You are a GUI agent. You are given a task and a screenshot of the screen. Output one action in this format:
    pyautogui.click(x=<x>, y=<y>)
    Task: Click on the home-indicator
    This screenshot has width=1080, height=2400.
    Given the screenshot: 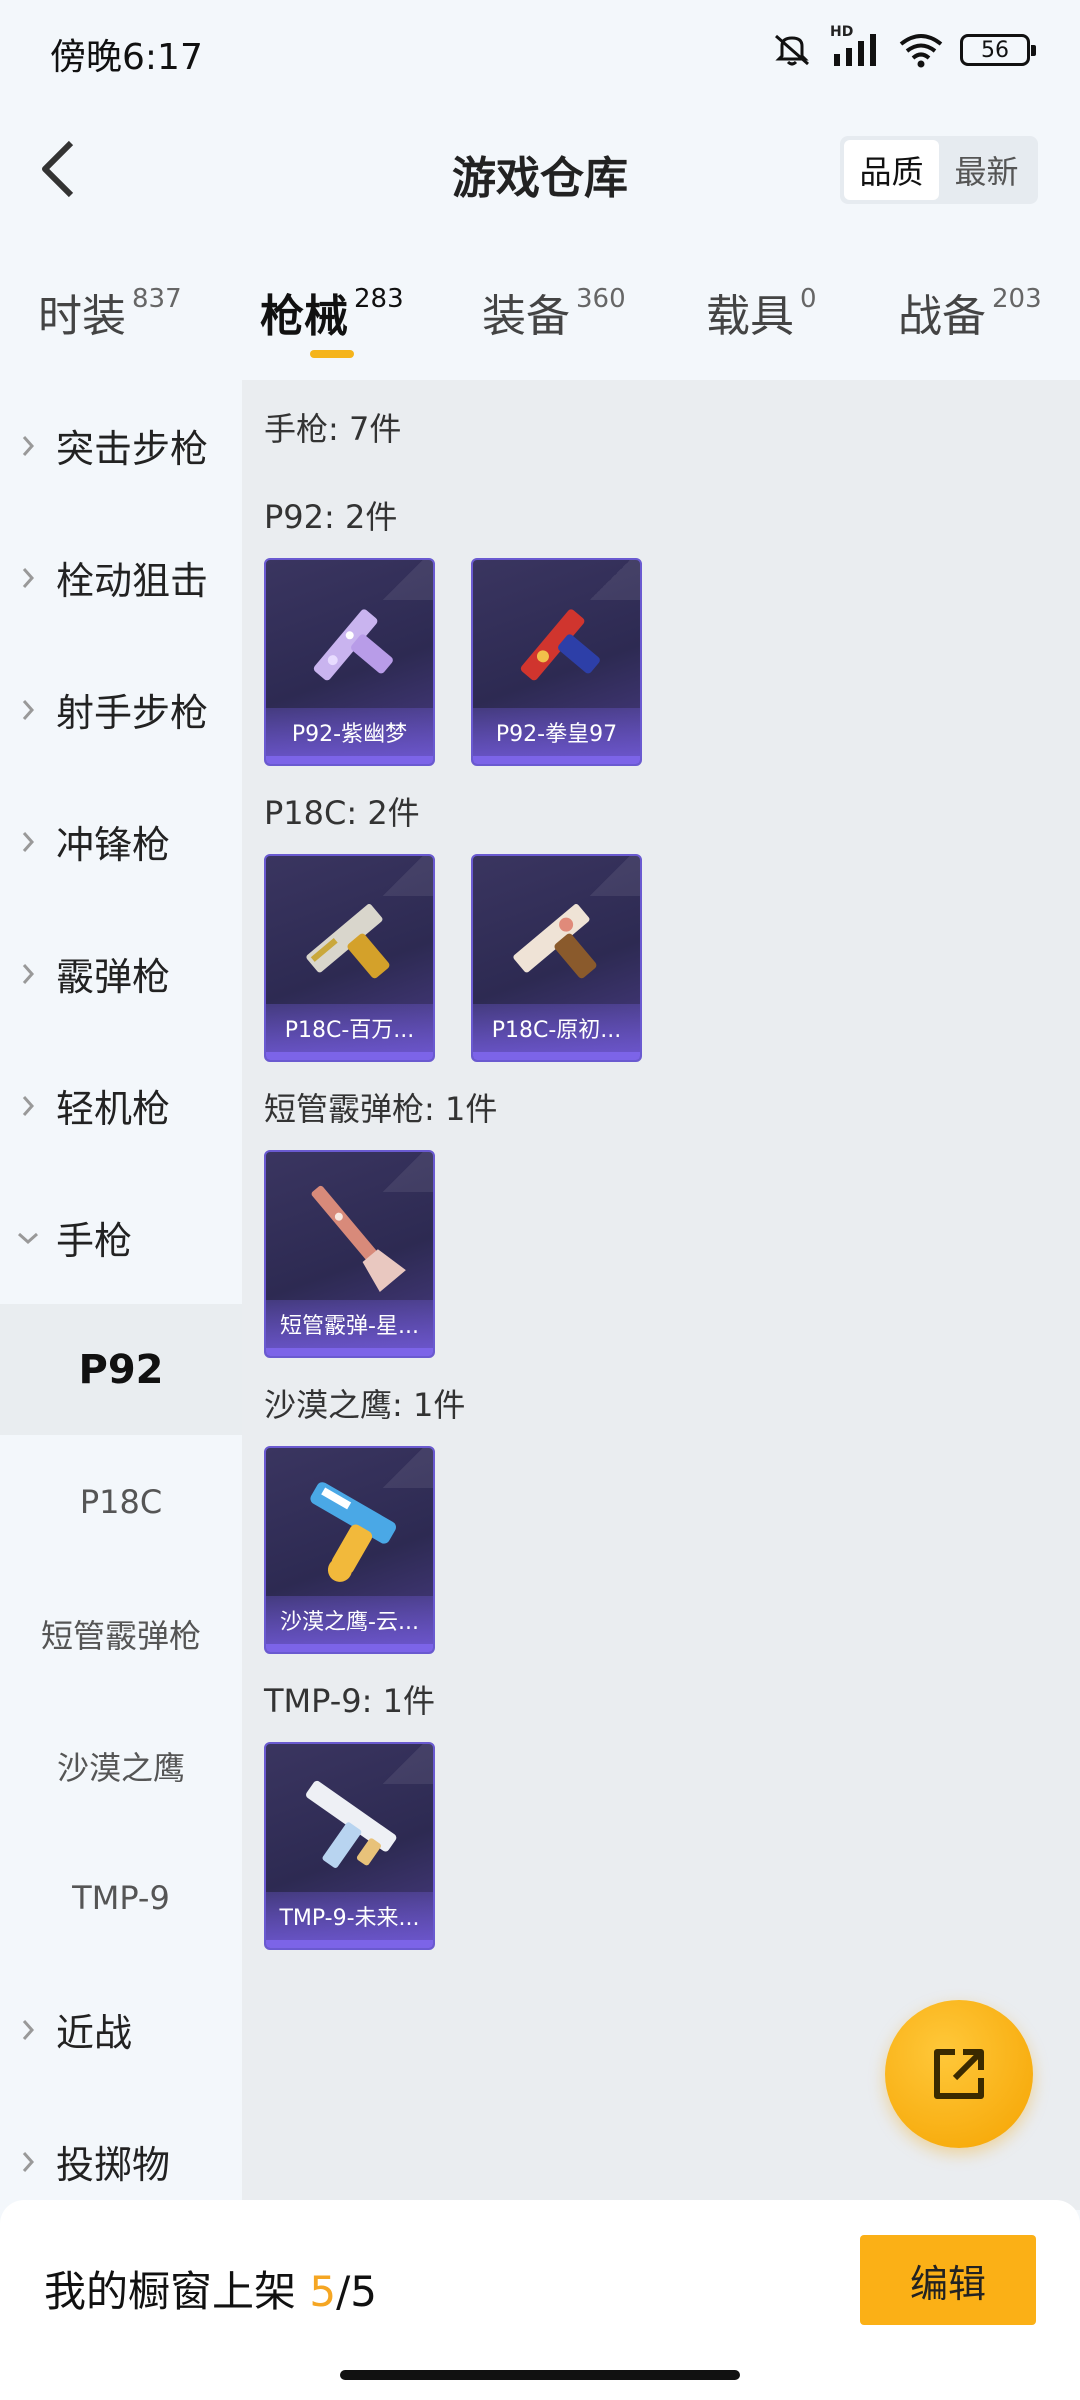 What is the action you would take?
    pyautogui.click(x=540, y=2375)
    